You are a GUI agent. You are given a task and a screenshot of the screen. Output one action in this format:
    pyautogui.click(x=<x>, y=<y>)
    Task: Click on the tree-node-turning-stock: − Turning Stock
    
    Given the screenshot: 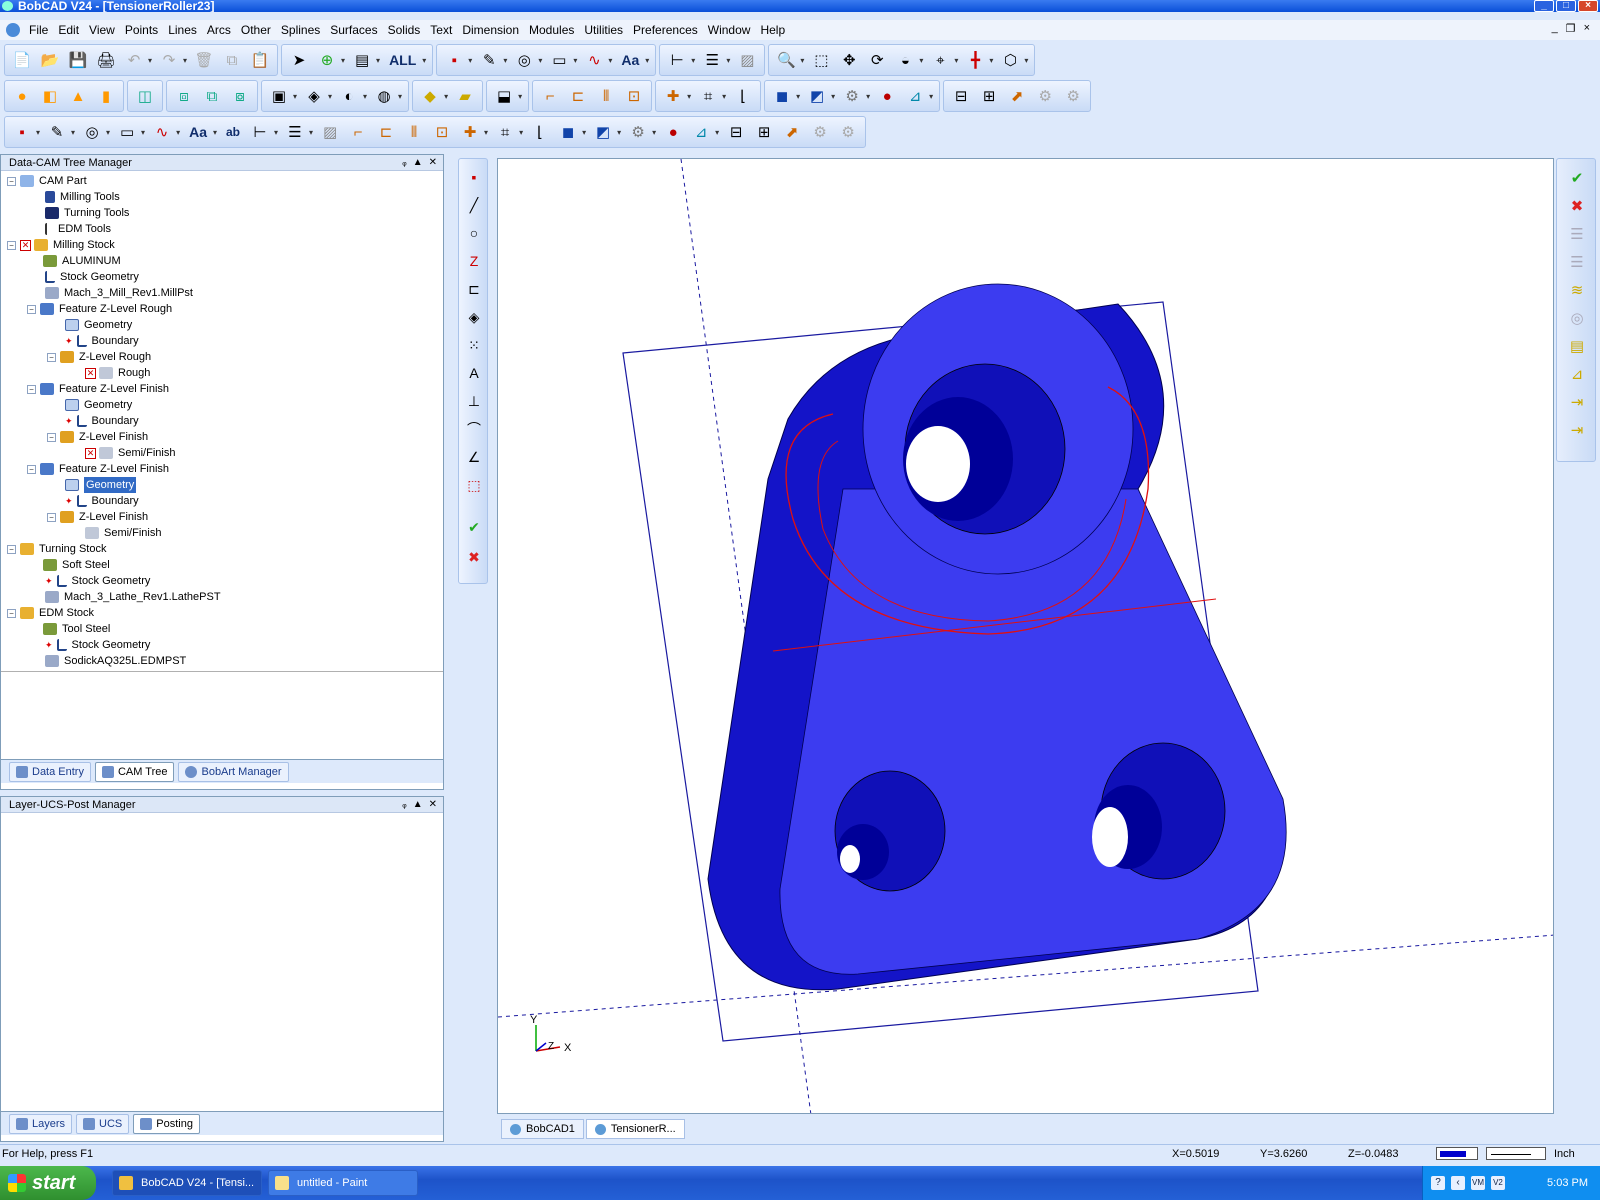 What is the action you would take?
    pyautogui.click(x=56, y=549)
    